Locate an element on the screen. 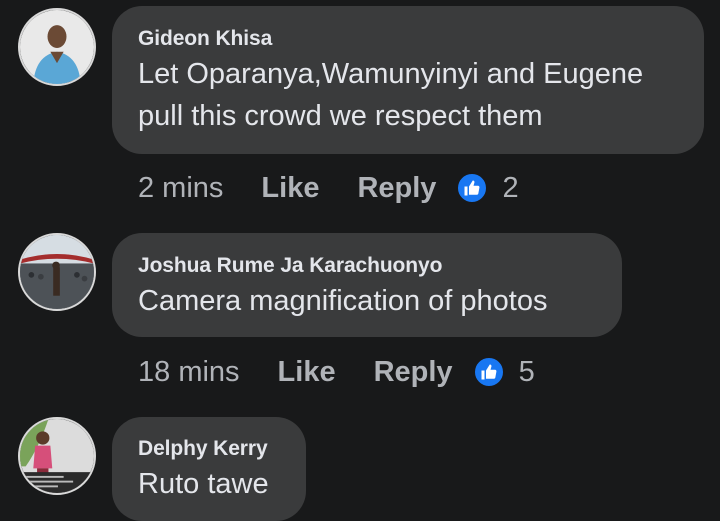  comment-text-line: pull this crowd we respect them is located at coordinates (340, 116).